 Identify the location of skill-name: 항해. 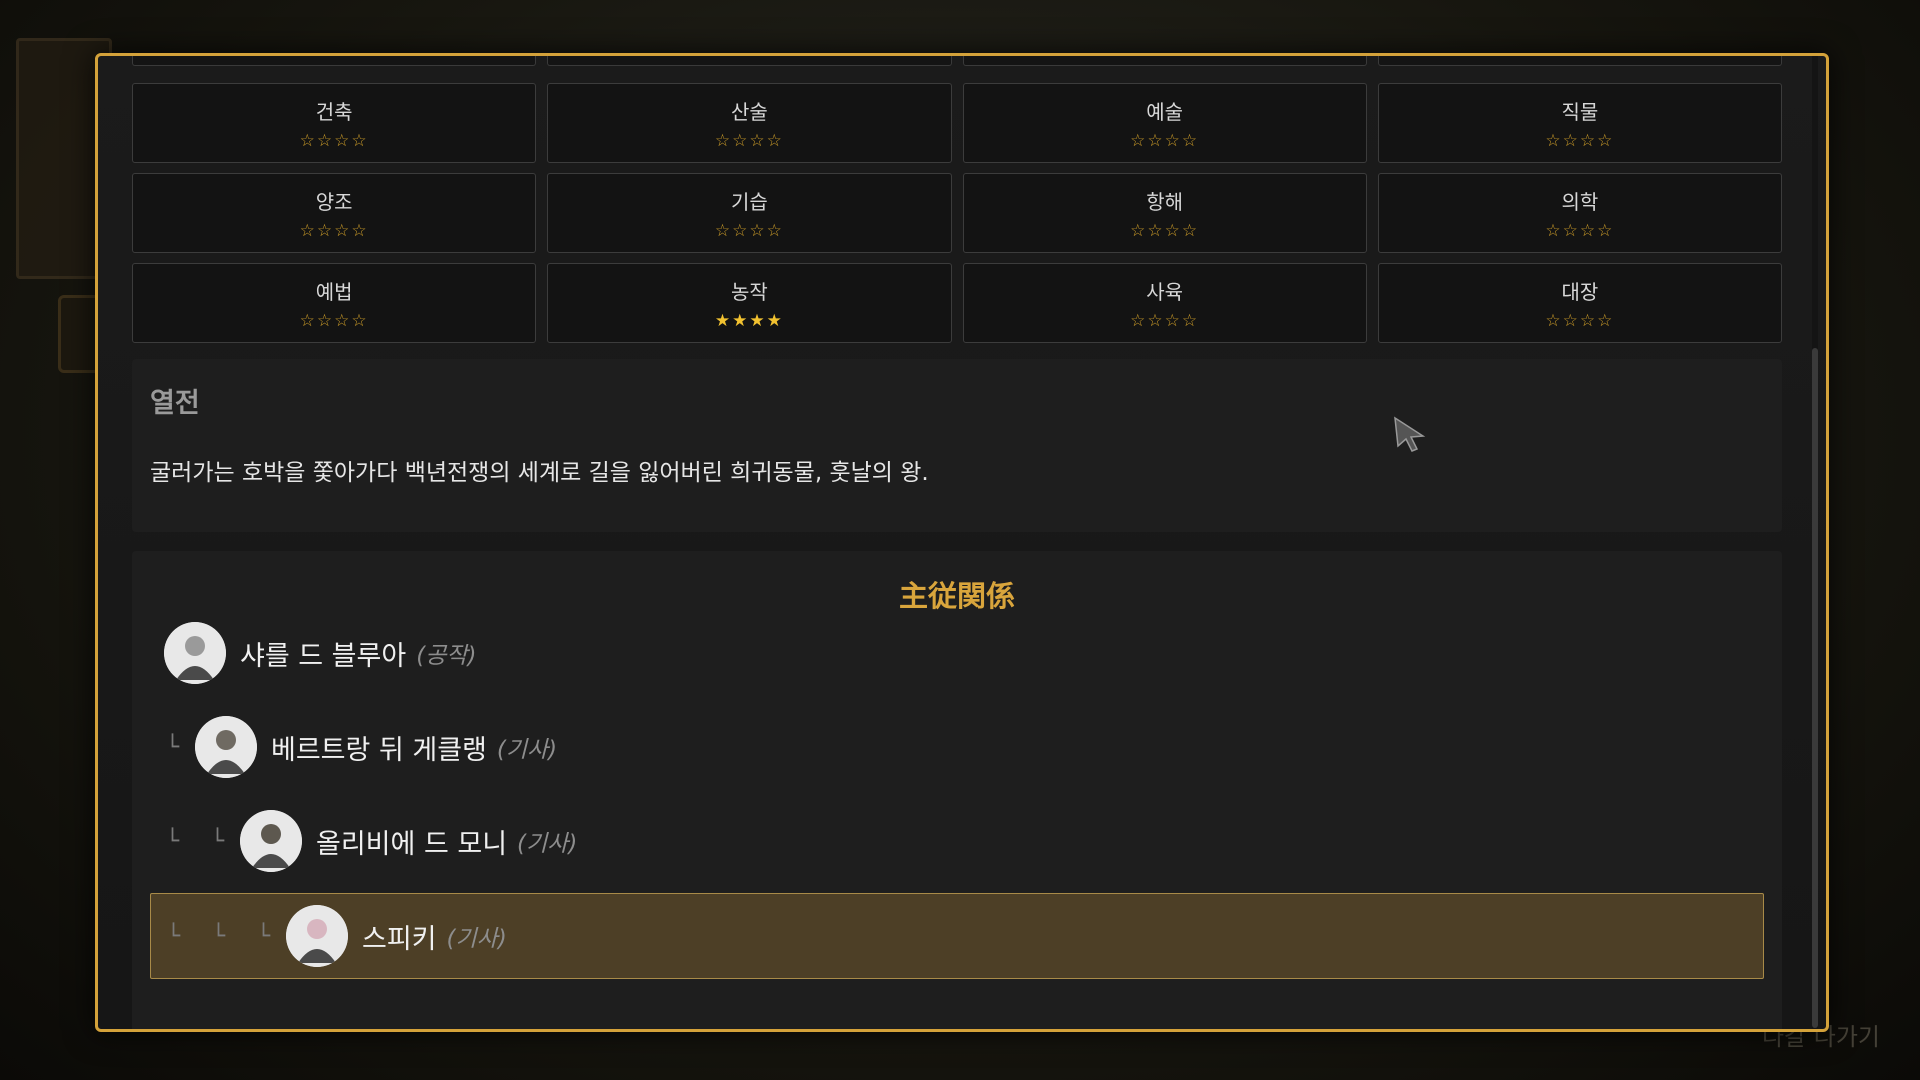
(1165, 201).